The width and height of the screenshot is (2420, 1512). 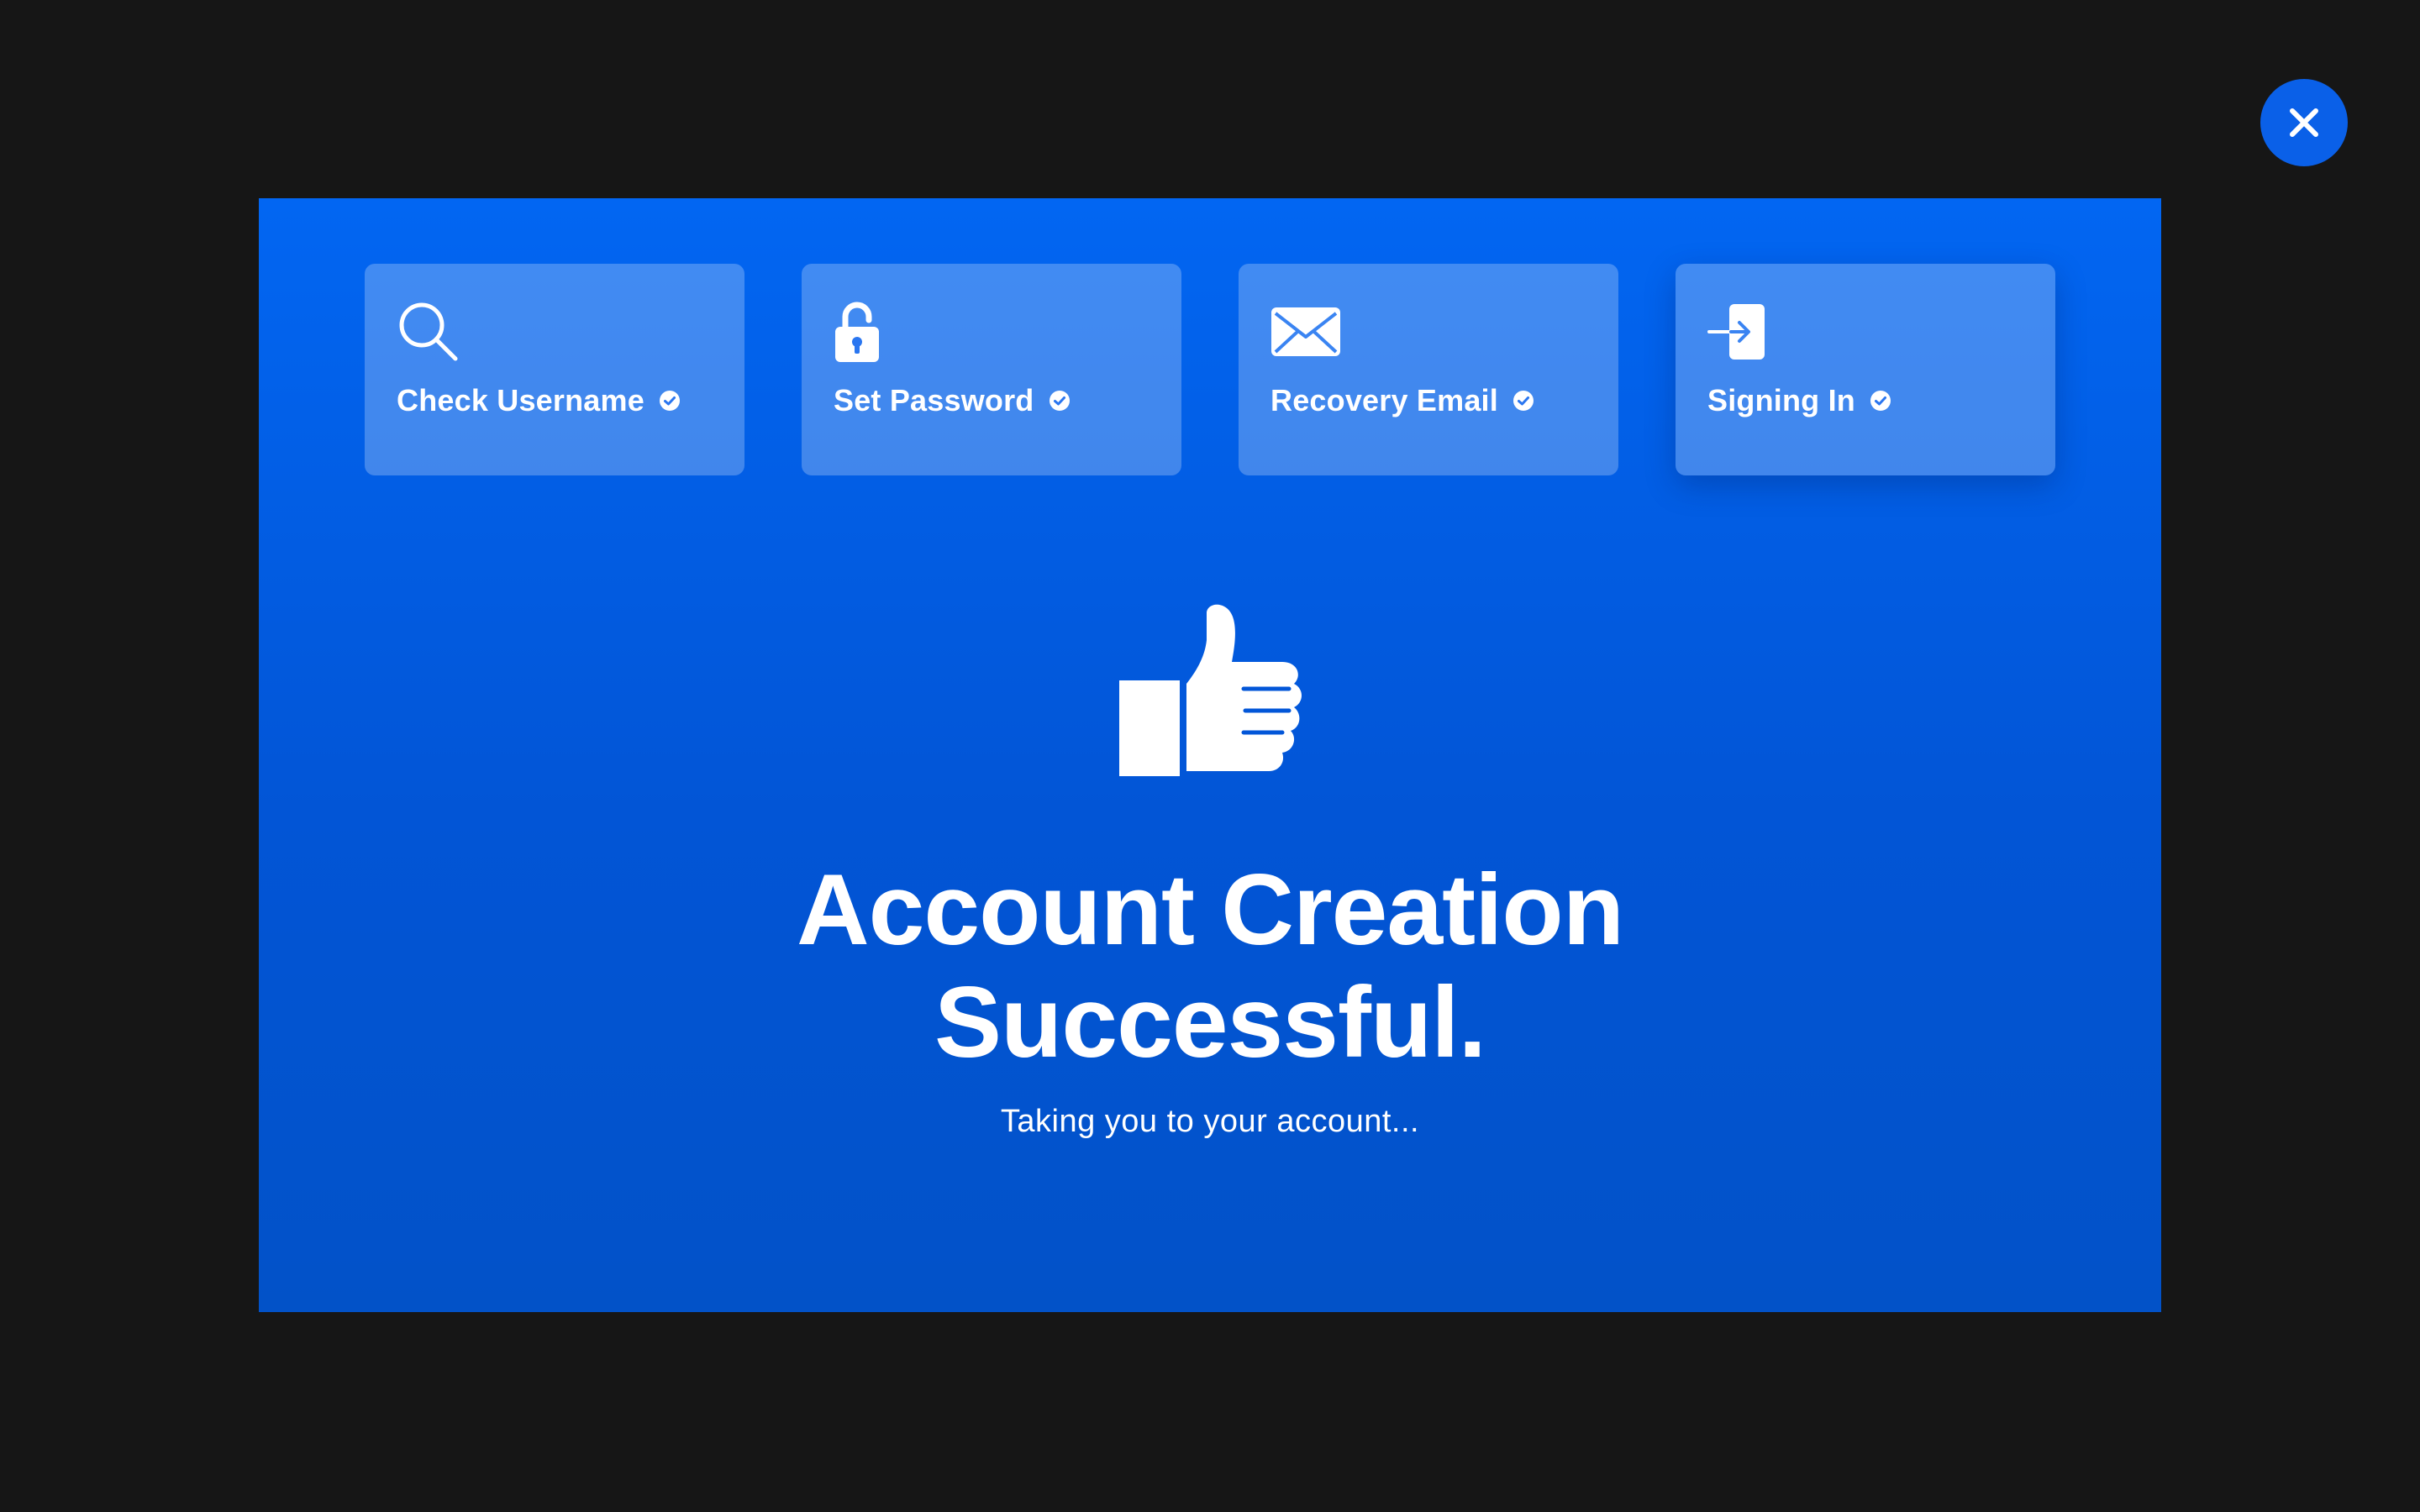 I want to click on success-headline: Account Creation Successful., so click(x=1210, y=966).